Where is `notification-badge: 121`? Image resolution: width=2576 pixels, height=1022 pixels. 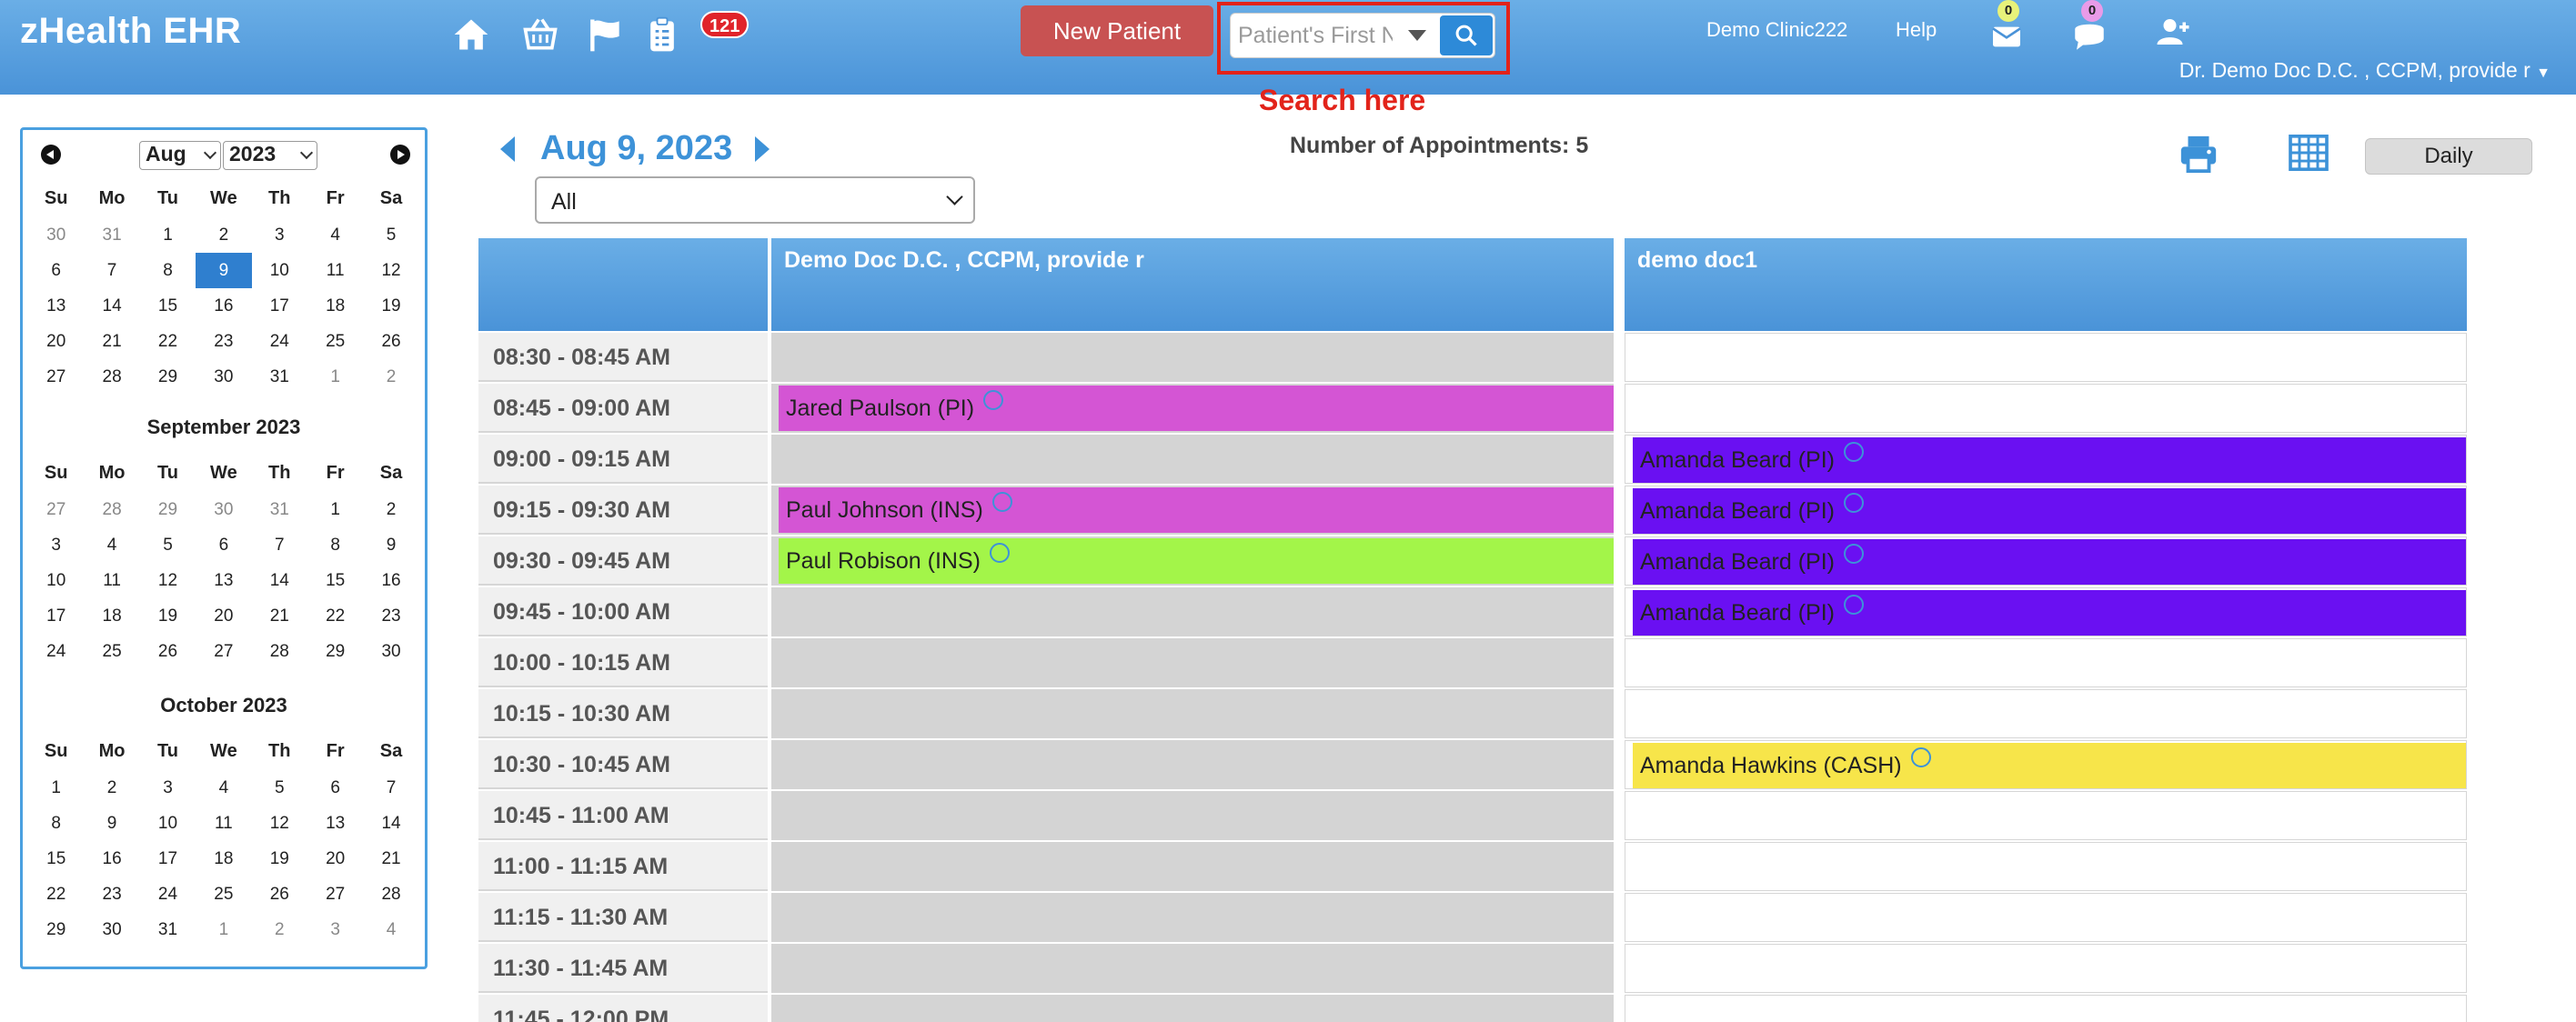 notification-badge: 121 is located at coordinates (725, 25).